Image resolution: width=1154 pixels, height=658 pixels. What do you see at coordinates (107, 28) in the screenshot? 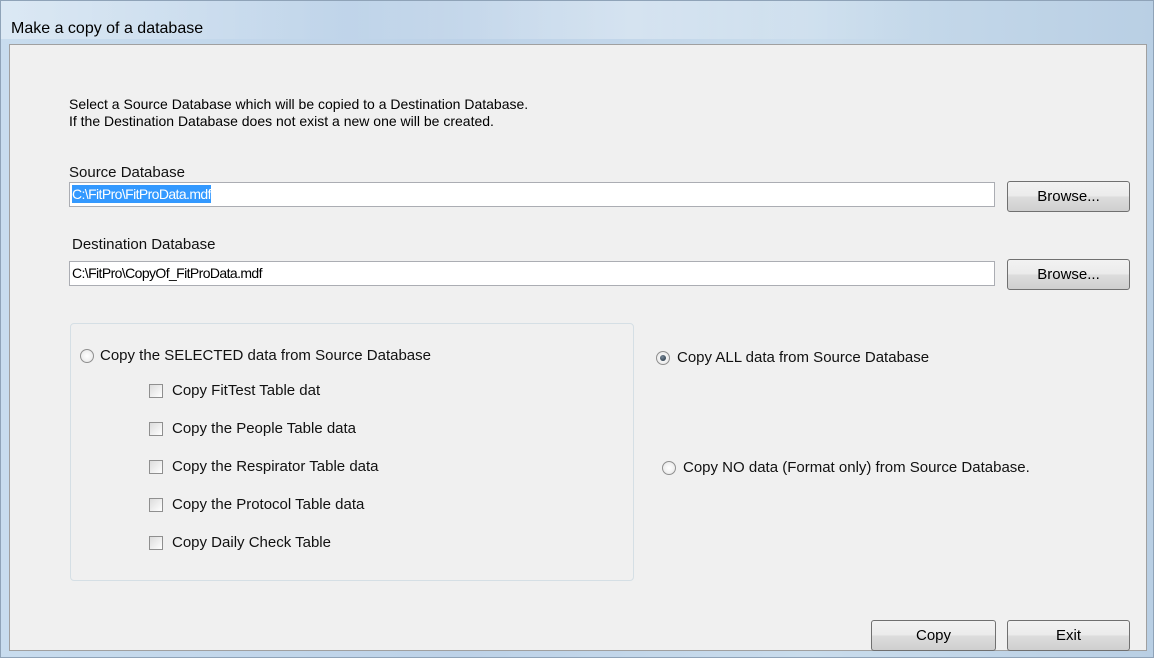
I see `window-title: Make a copy of a database` at bounding box center [107, 28].